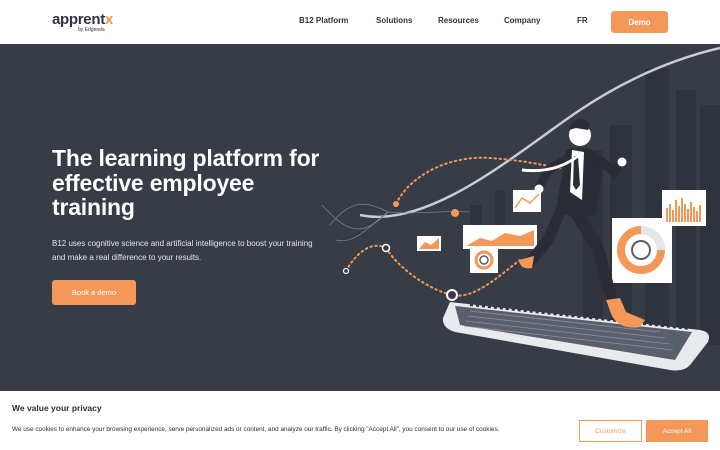 The image size is (720, 450). Describe the element at coordinates (522, 20) in the screenshot. I see `nav-company: Company` at that location.